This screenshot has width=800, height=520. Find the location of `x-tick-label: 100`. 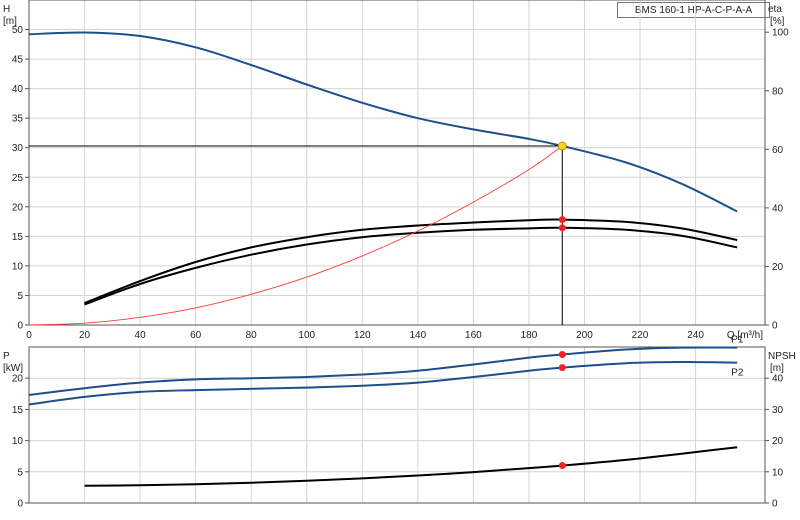

x-tick-label: 100 is located at coordinates (306, 335).